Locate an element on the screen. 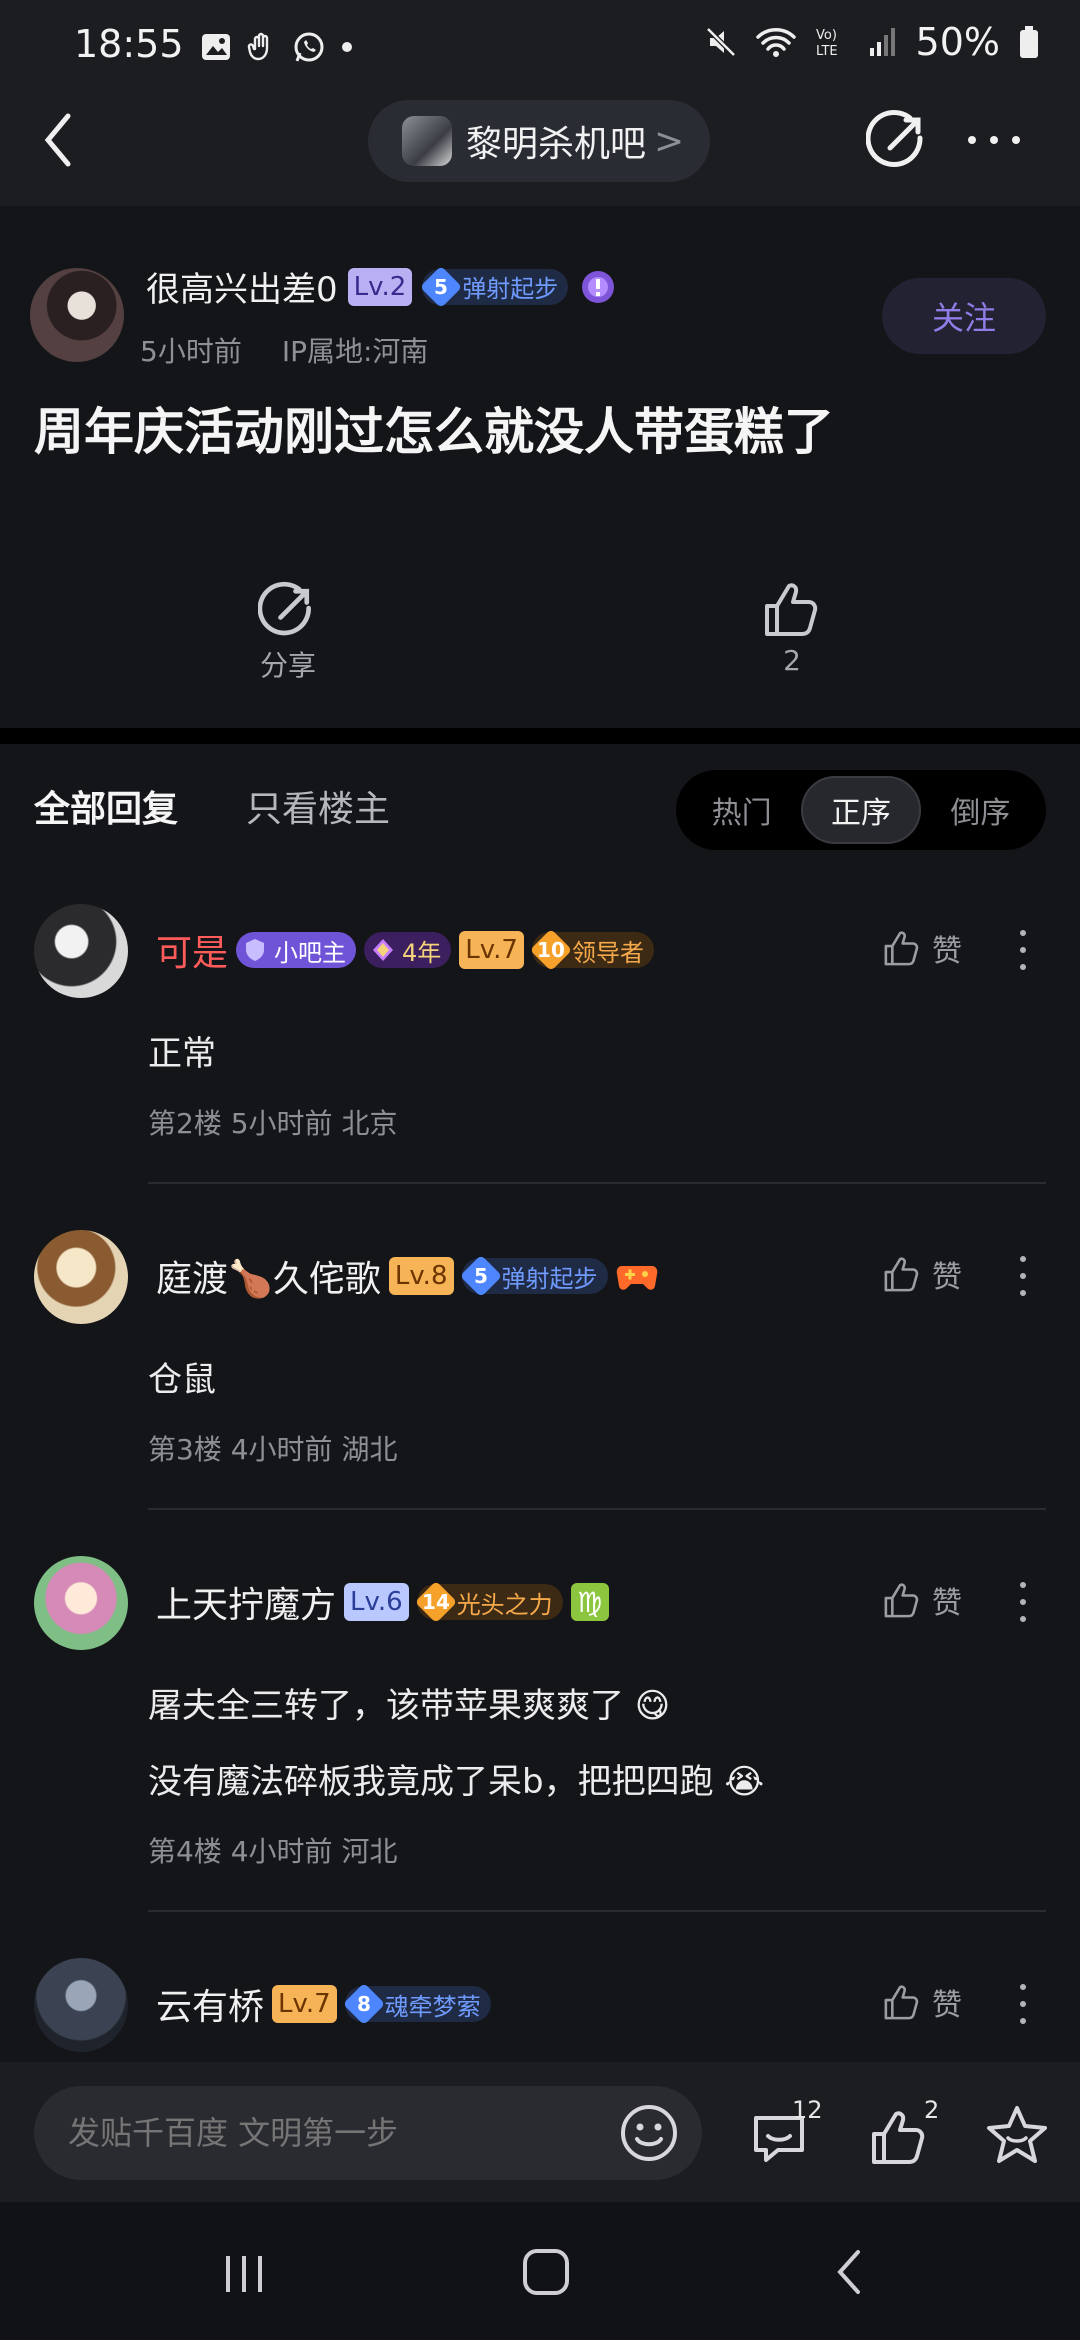 The image size is (1080, 2340). comment-header: 可是 小吧主 4年 Lv.7 10 领导者 is located at coordinates (405, 950).